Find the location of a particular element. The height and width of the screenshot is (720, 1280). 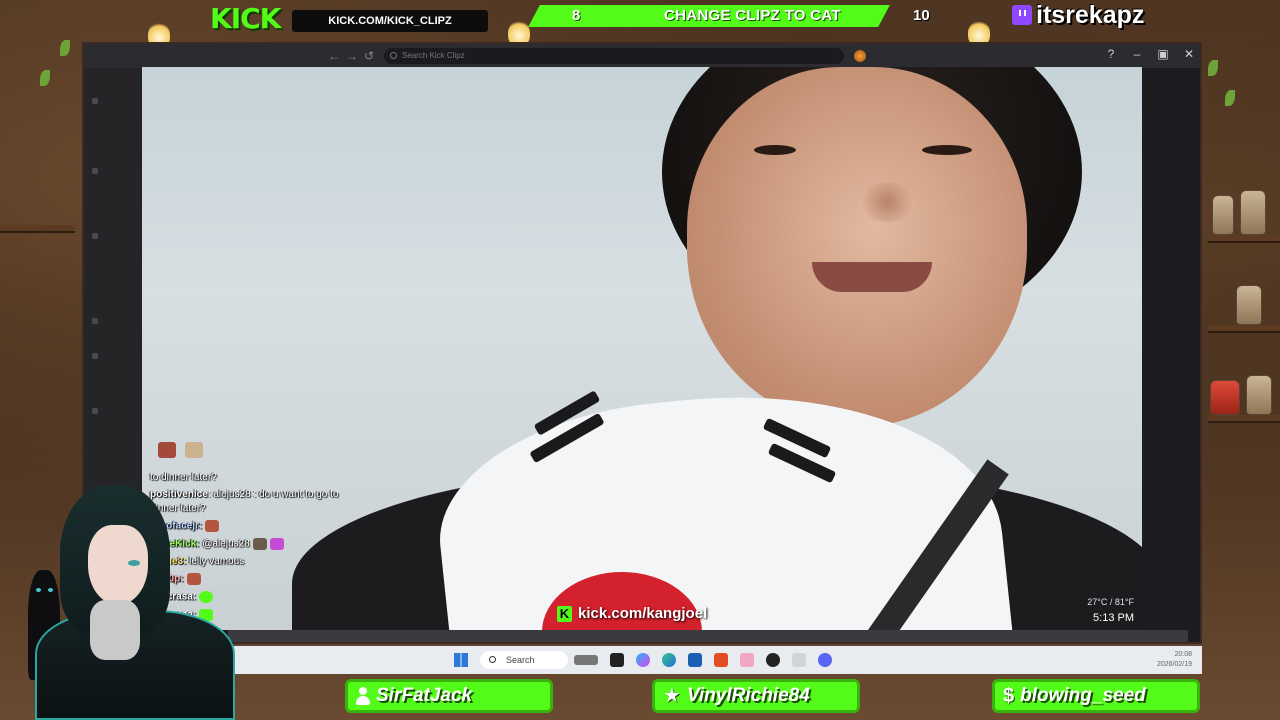

browser-search-placeholder: Search Kick Clipz is located at coordinates (433, 55).